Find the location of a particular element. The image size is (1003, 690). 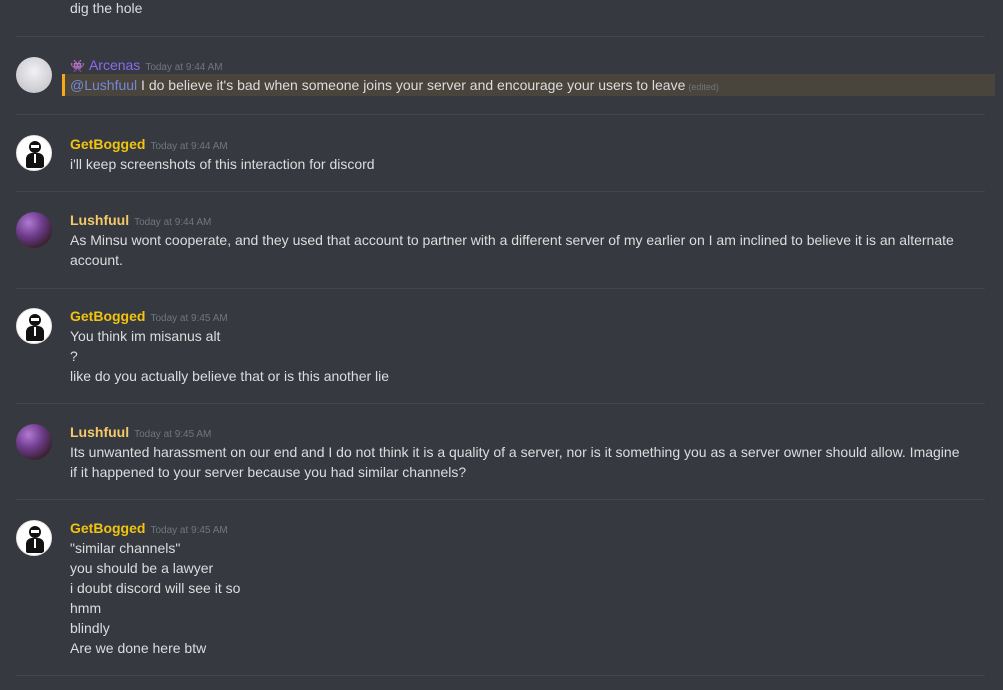

message-header: 👾 Arcenas Today at 9:44 AM is located at coordinates (146, 66).